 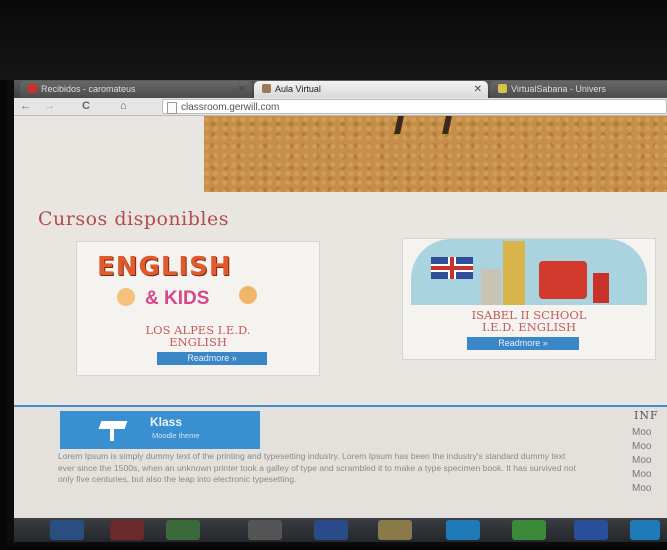 What do you see at coordinates (646, 415) in the screenshot?
I see `info-heading: INF` at bounding box center [646, 415].